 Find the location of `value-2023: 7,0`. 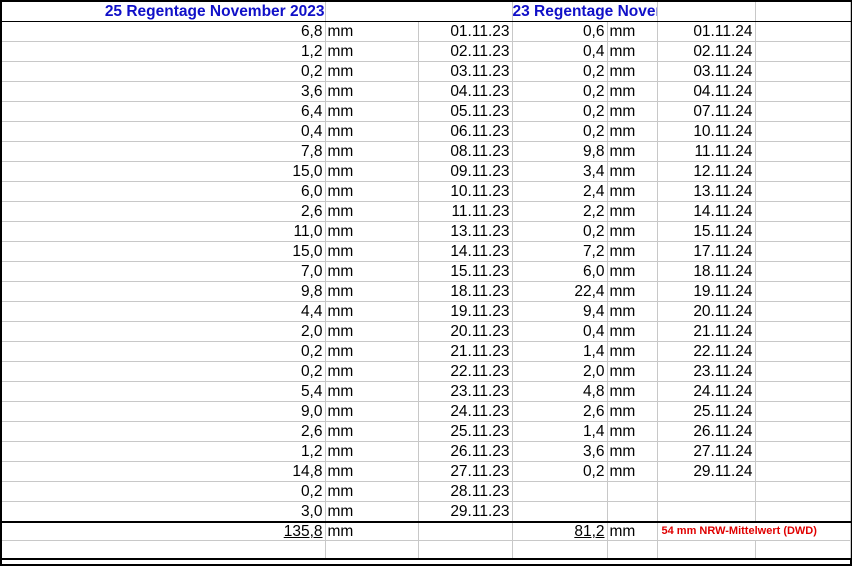

value-2023: 7,0 is located at coordinates (164, 271).